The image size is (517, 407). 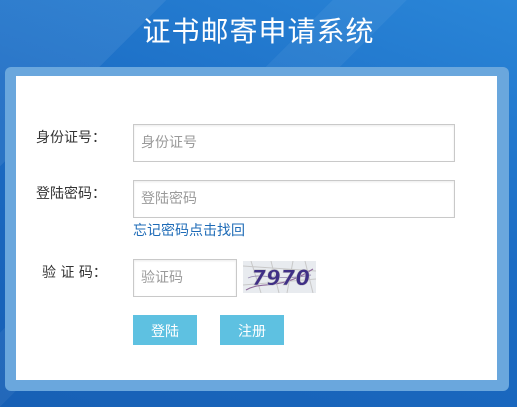 What do you see at coordinates (74, 273) in the screenshot?
I see `captcha-label: 验 证 码：` at bounding box center [74, 273].